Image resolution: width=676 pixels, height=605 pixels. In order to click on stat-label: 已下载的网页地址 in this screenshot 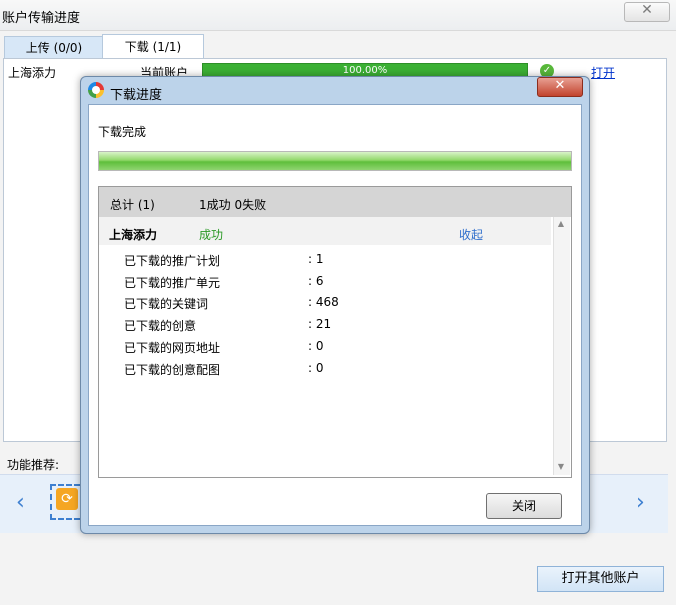, I will do `click(172, 348)`.